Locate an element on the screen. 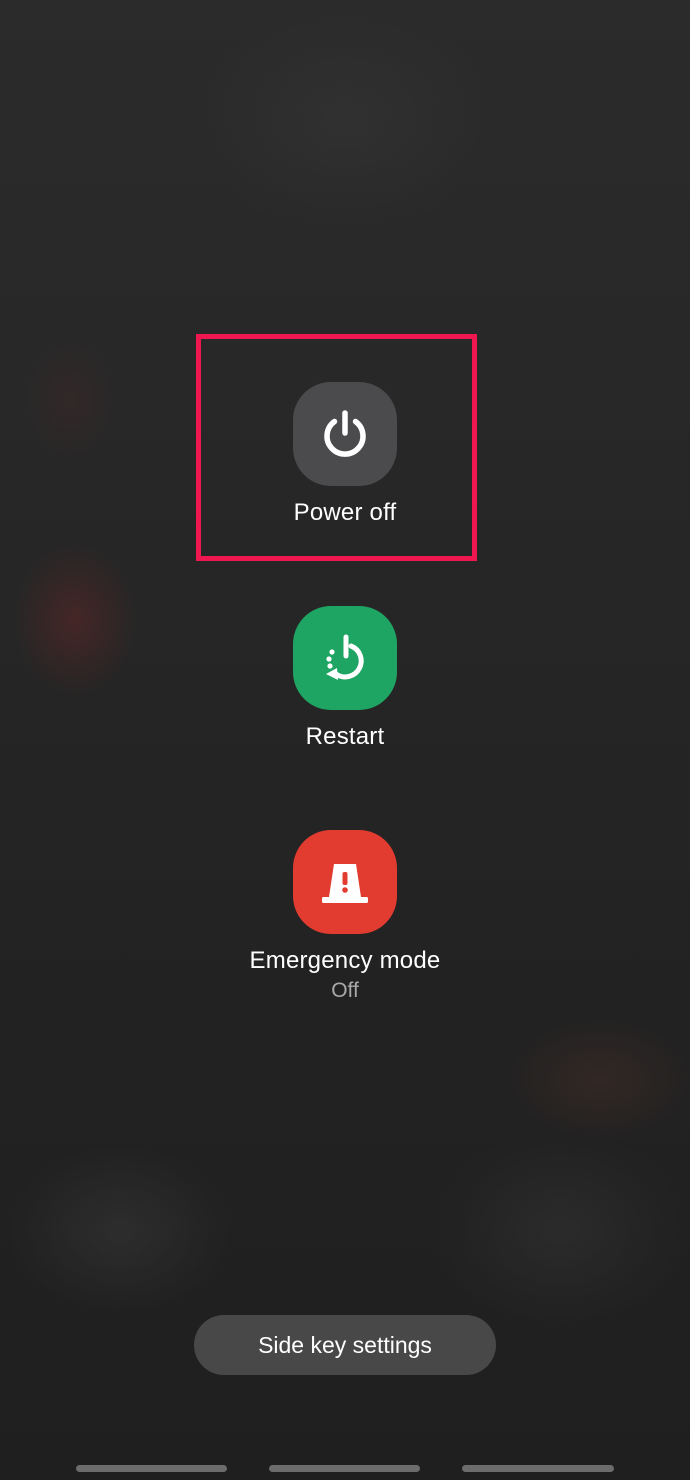  power-off-label: Power off is located at coordinates (345, 512).